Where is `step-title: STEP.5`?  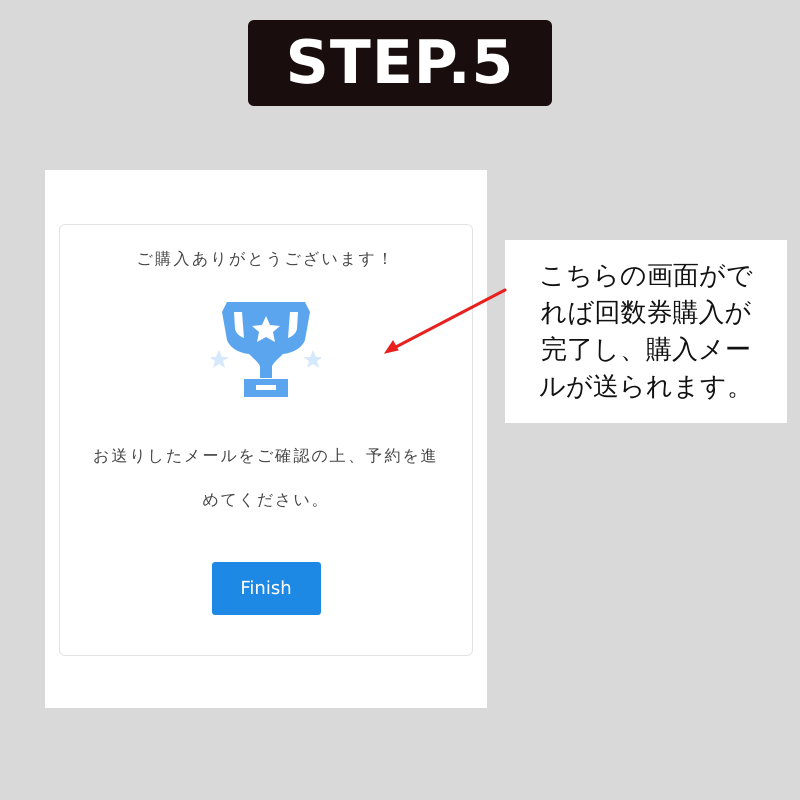
step-title: STEP.5 is located at coordinates (400, 63).